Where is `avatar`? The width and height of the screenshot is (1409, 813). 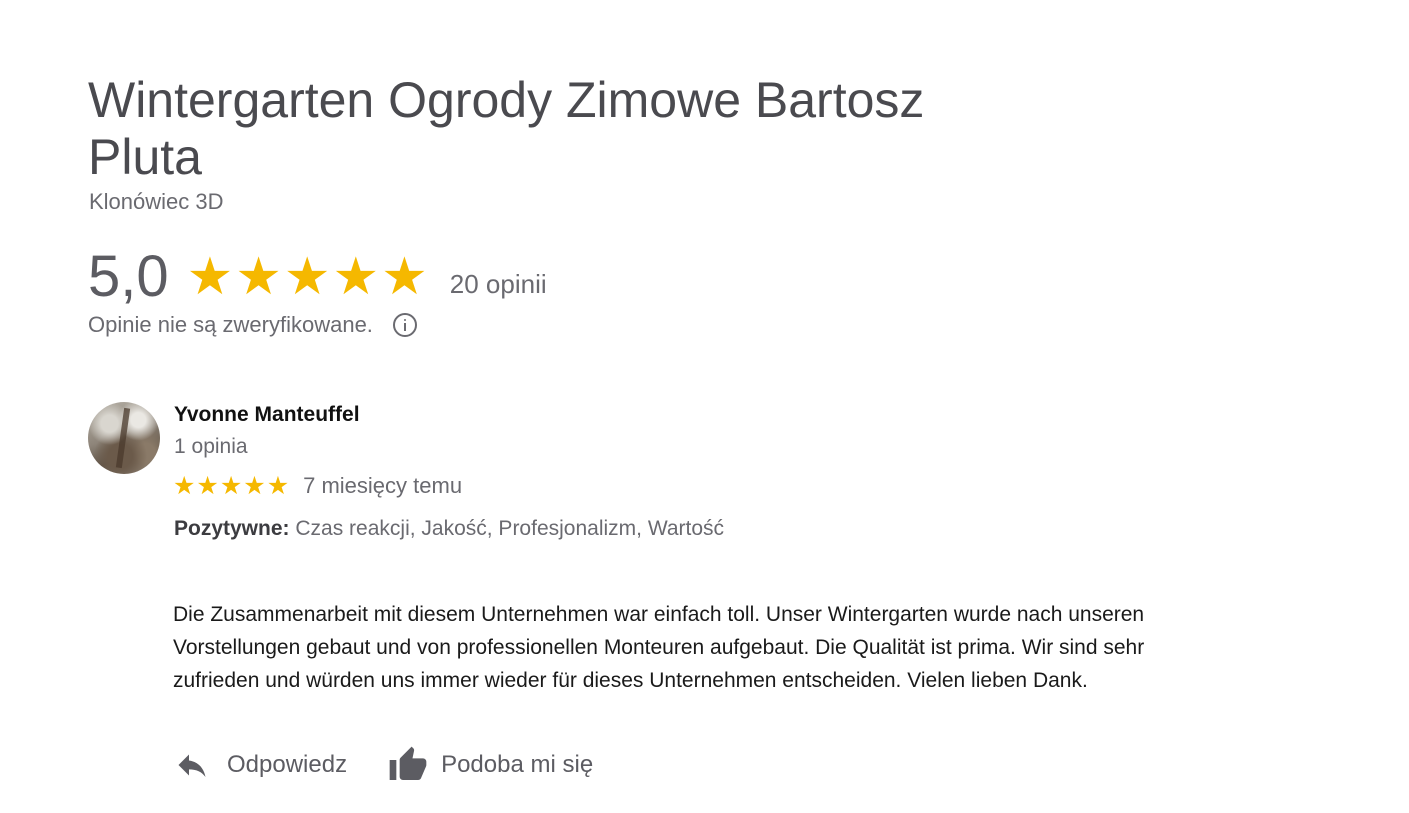 avatar is located at coordinates (124, 438).